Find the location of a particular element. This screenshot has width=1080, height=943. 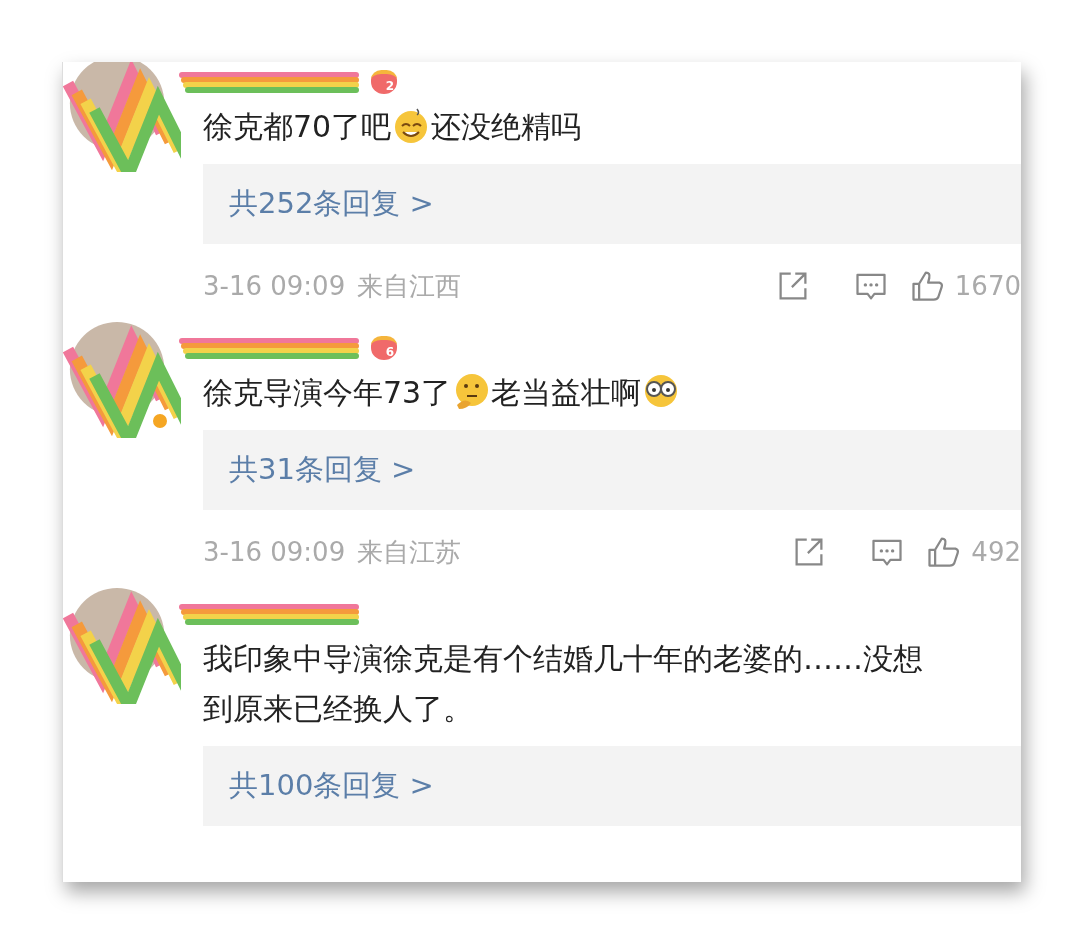

thumbs-up-icon is located at coordinates (943, 552).